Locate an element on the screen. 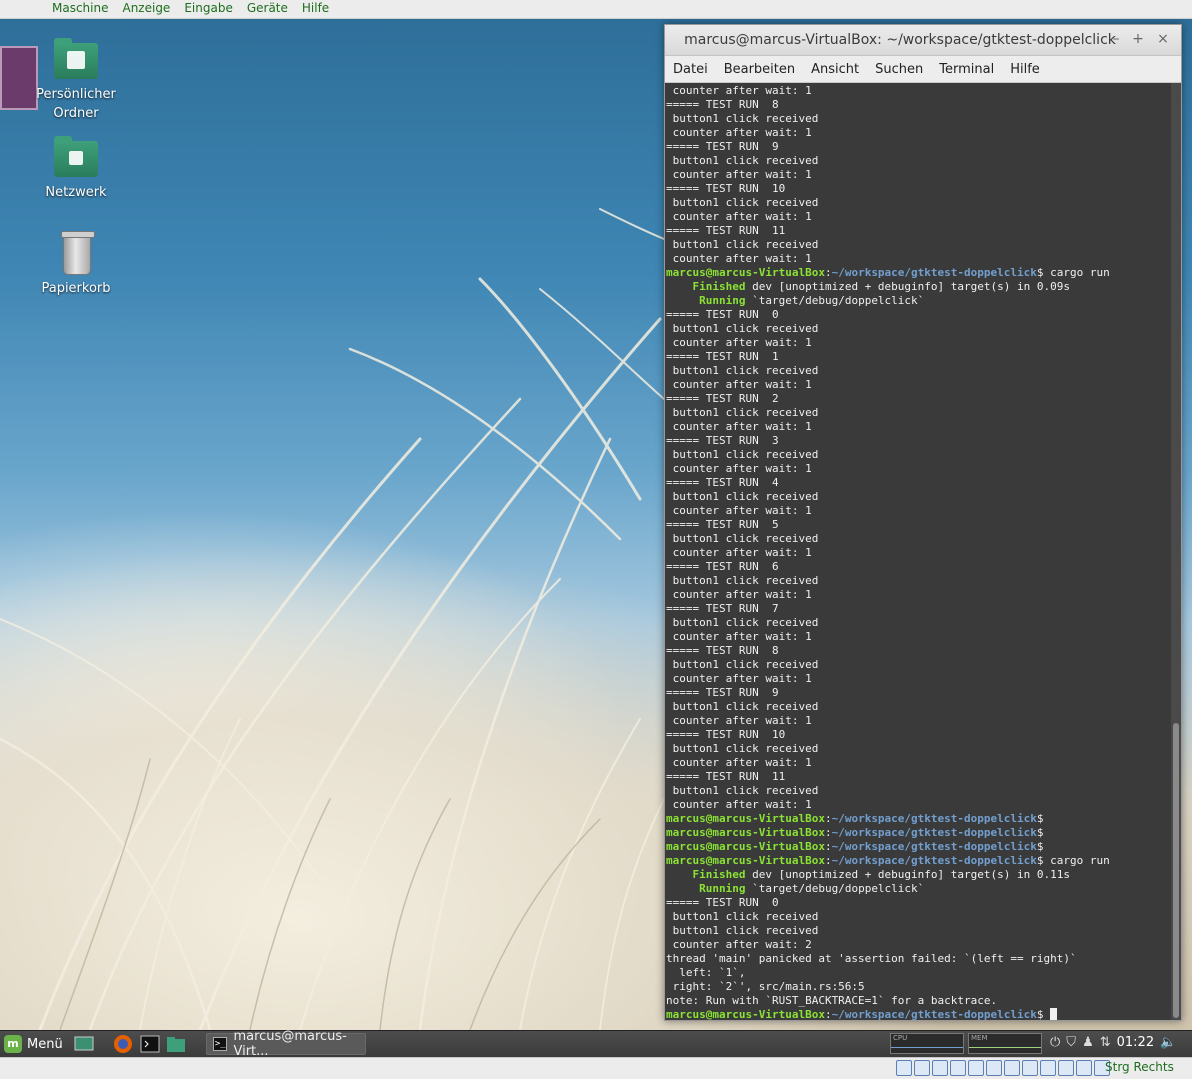  vbox-device-icons is located at coordinates (1003, 1068).